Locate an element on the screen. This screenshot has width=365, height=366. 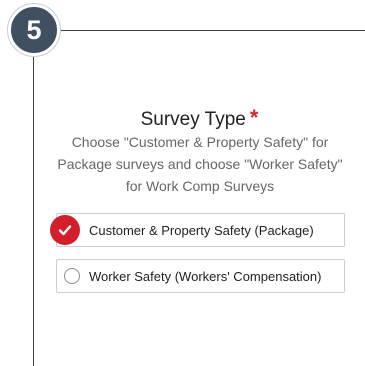
check-icon is located at coordinates (65, 230).